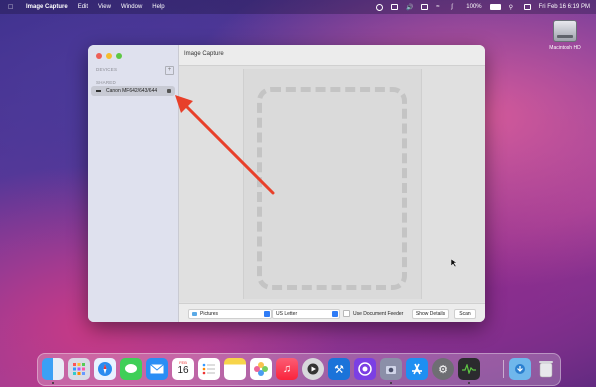 The width and height of the screenshot is (596, 387). I want to click on desktop-hdd: Macintosh HD, so click(565, 35).